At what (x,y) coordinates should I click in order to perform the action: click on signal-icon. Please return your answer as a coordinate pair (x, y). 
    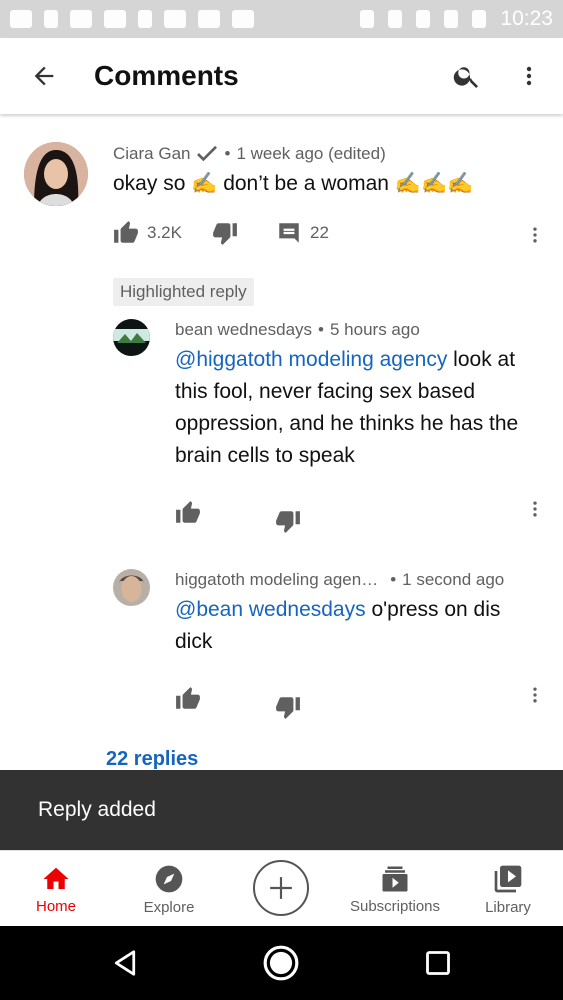
    Looking at the image, I should click on (451, 19).